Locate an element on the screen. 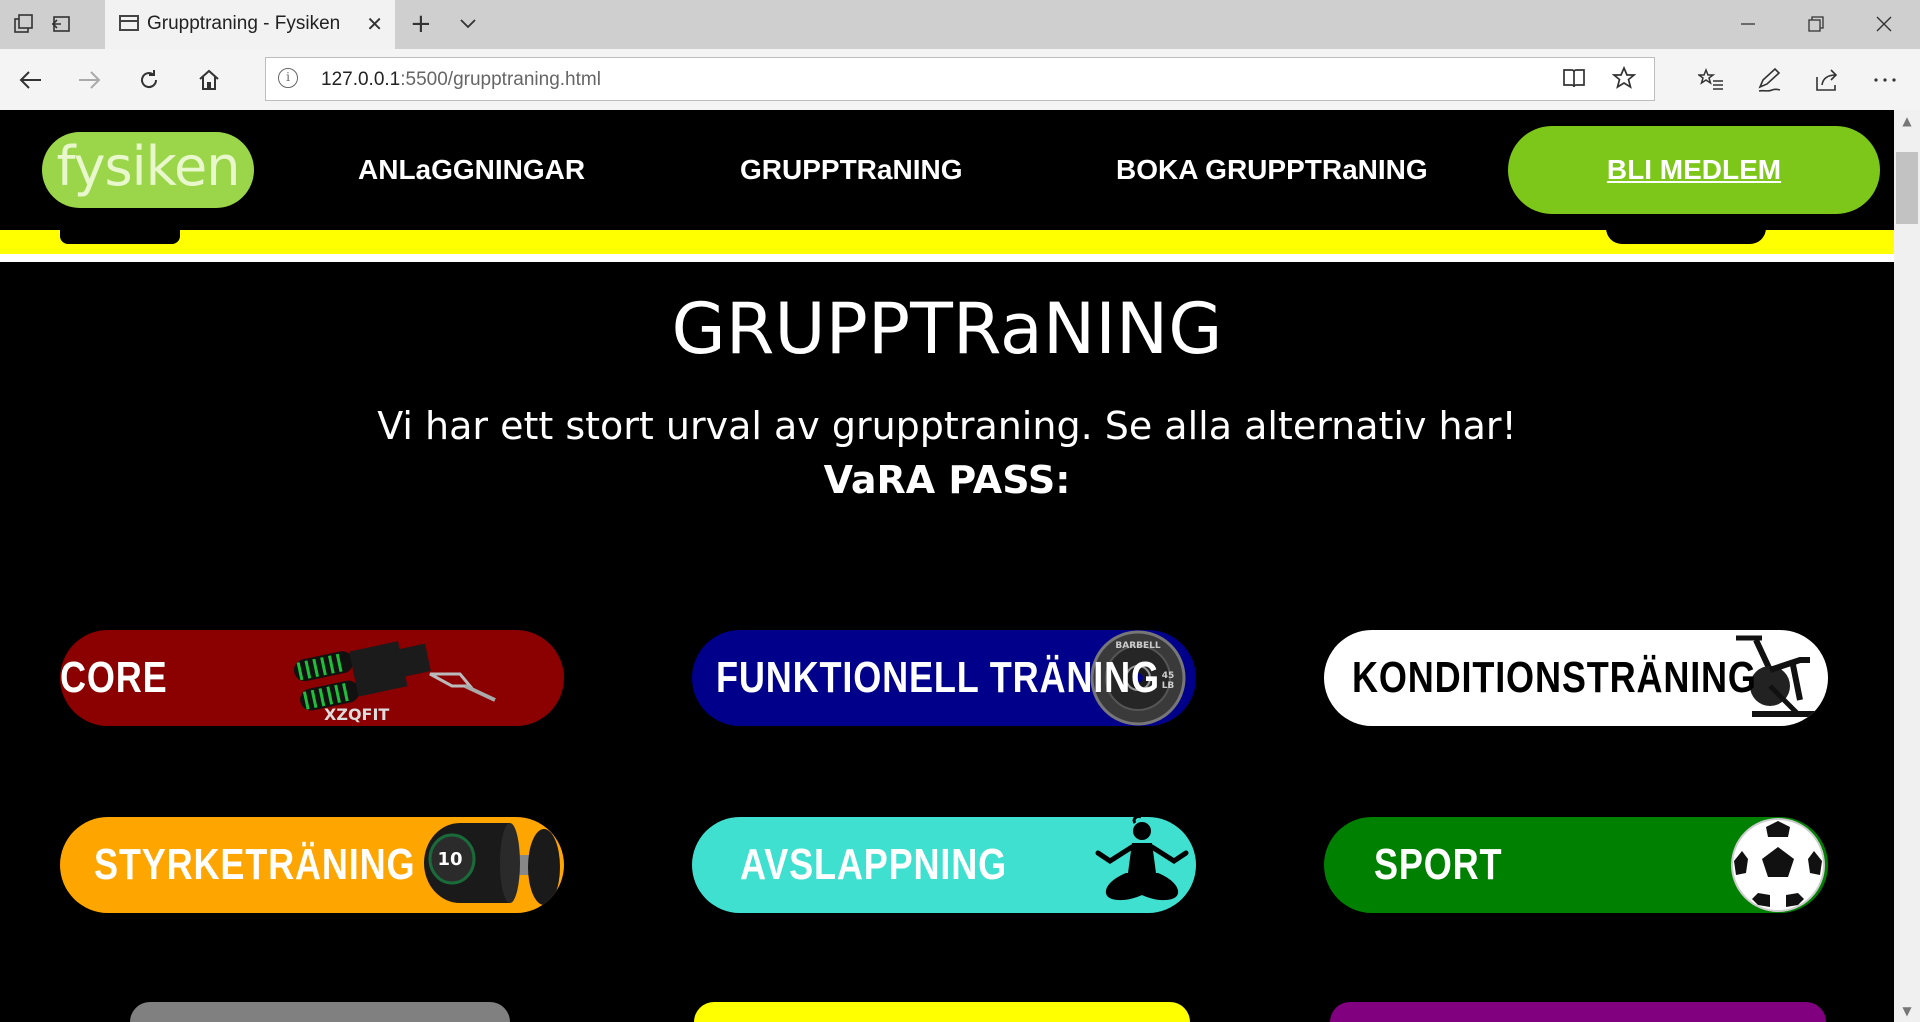 This screenshot has width=1920, height=1022. pass-label: CORE is located at coordinates (114, 677).